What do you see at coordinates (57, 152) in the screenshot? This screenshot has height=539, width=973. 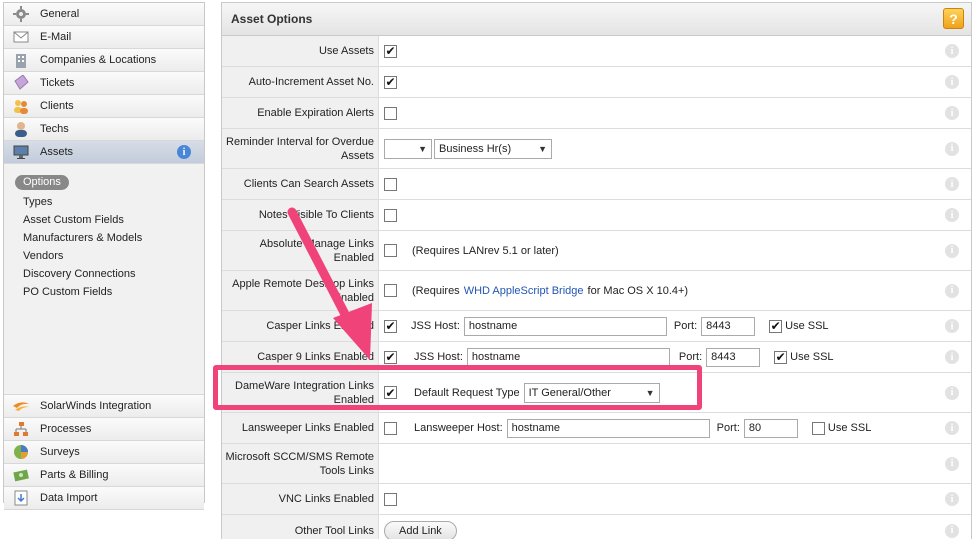 I see `nav-label: Assets` at bounding box center [57, 152].